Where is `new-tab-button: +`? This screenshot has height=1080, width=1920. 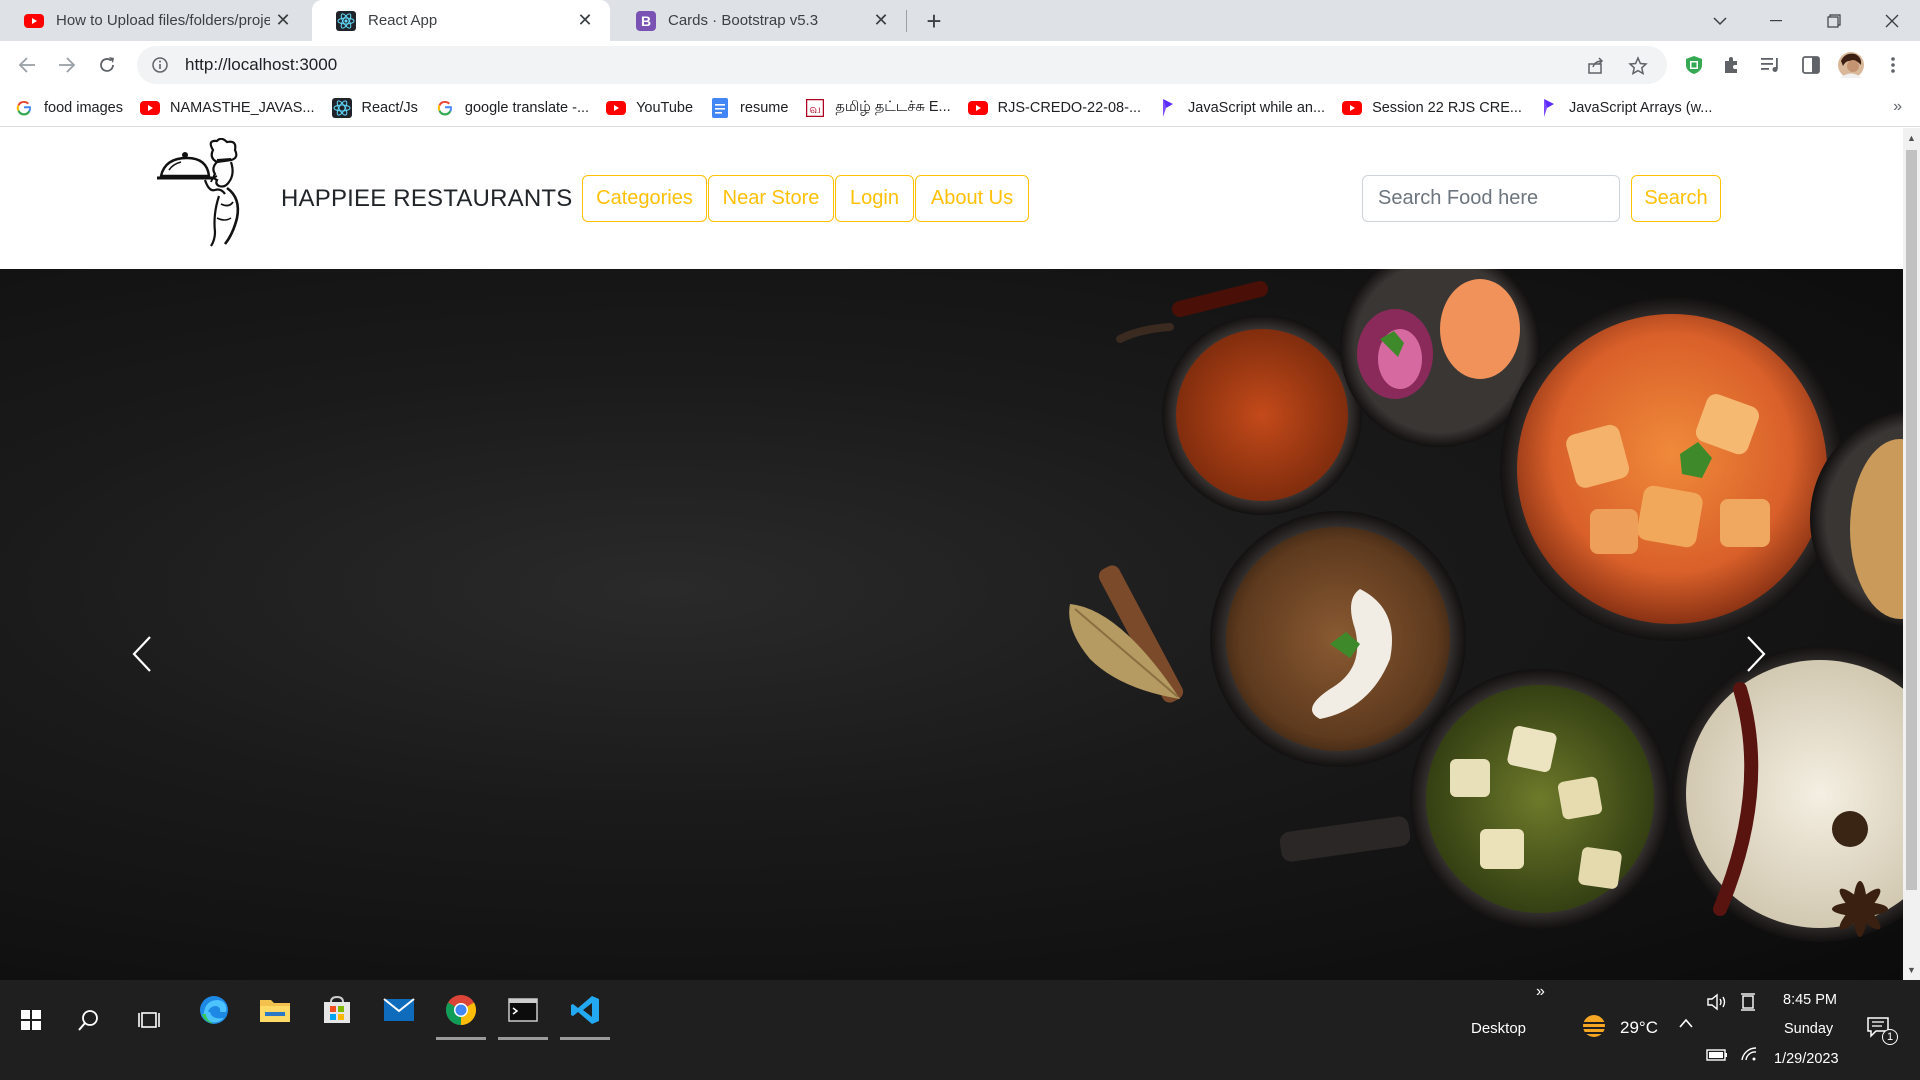 new-tab-button: + is located at coordinates (934, 21).